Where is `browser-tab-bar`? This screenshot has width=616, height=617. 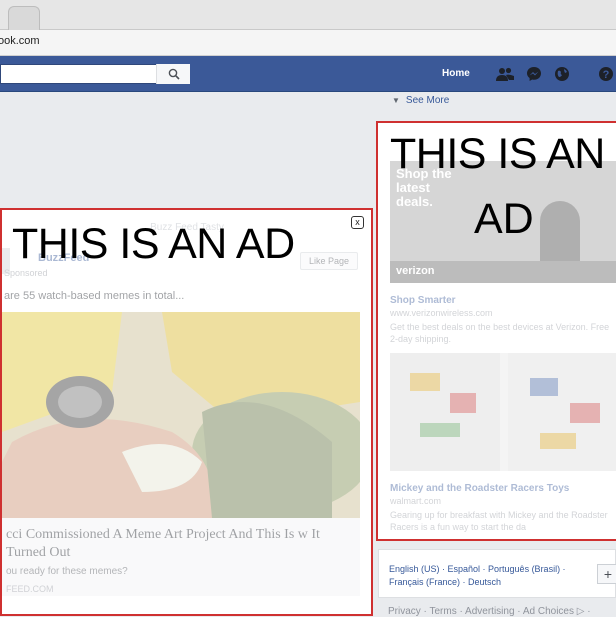 browser-tab-bar is located at coordinates (308, 15).